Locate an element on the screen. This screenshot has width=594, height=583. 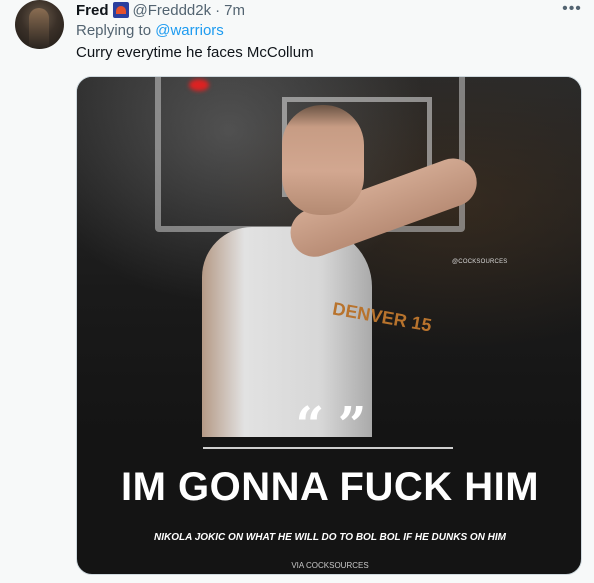
media-headline: IM GONNA FUCK HIM is located at coordinates (330, 487).